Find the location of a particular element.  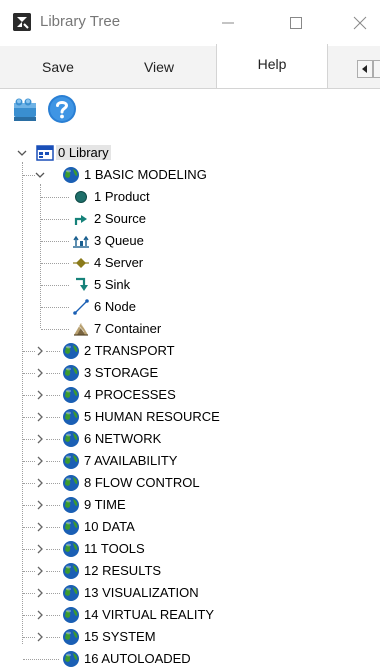

tree-row-node: 6 Node is located at coordinates (190, 307).